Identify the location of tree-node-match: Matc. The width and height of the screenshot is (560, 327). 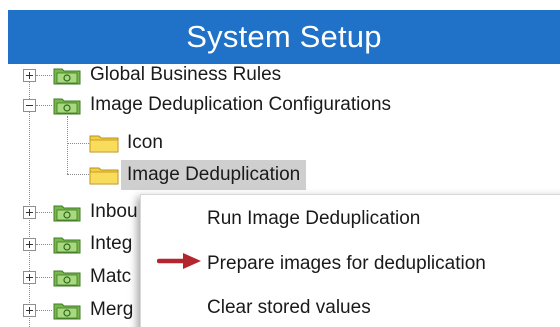
(70, 277).